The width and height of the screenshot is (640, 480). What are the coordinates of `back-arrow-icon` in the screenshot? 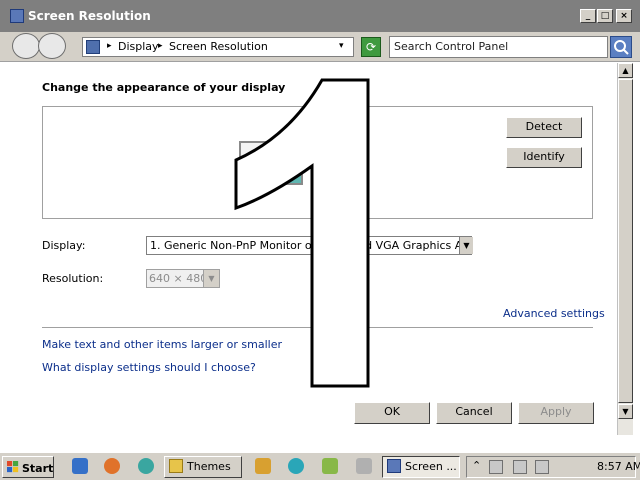 It's located at (26, 46).